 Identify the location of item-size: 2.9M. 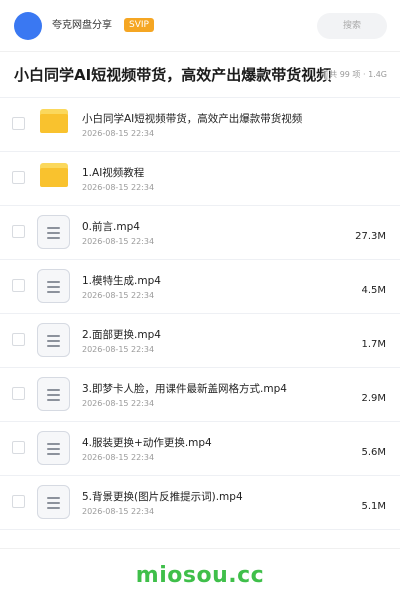
(373, 398).